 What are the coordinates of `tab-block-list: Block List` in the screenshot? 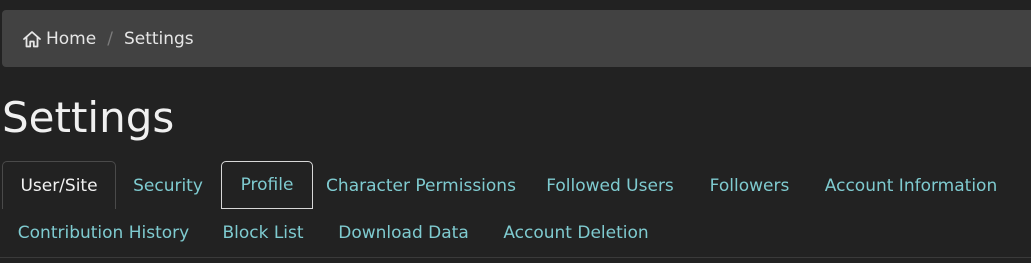 It's located at (263, 233).